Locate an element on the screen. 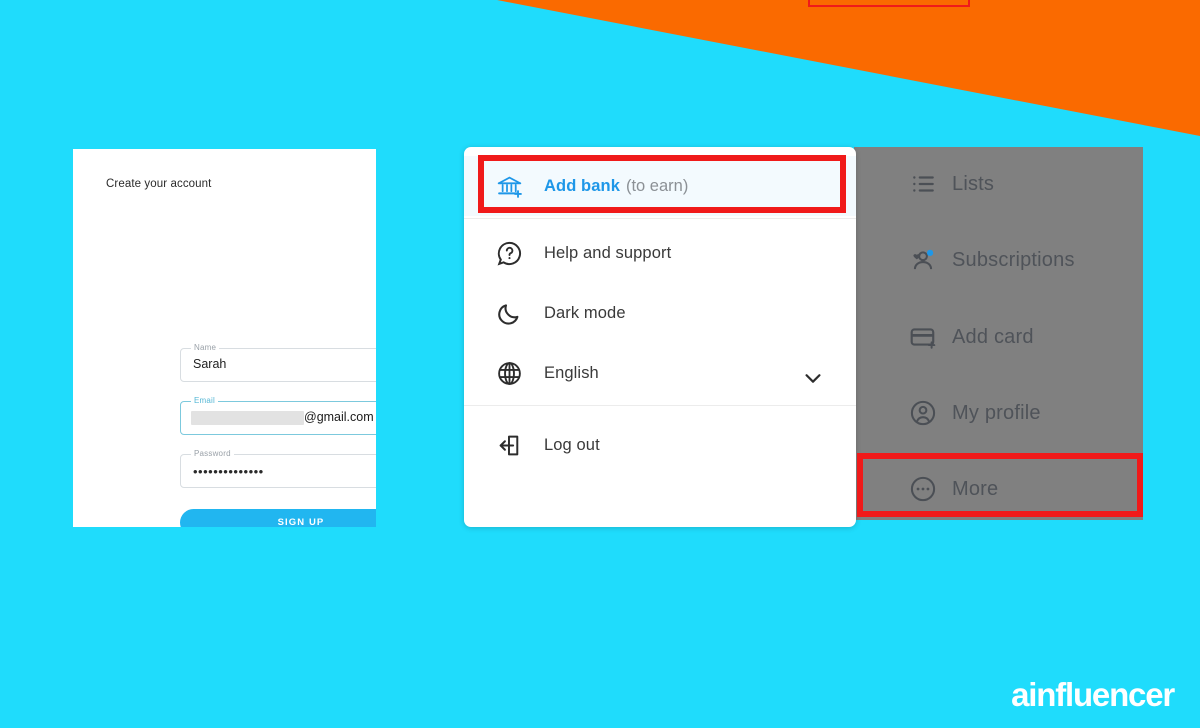 Image resolution: width=1200 pixels, height=728 pixels. ainfluencer-logo: ainfluencer is located at coordinates (1093, 694).